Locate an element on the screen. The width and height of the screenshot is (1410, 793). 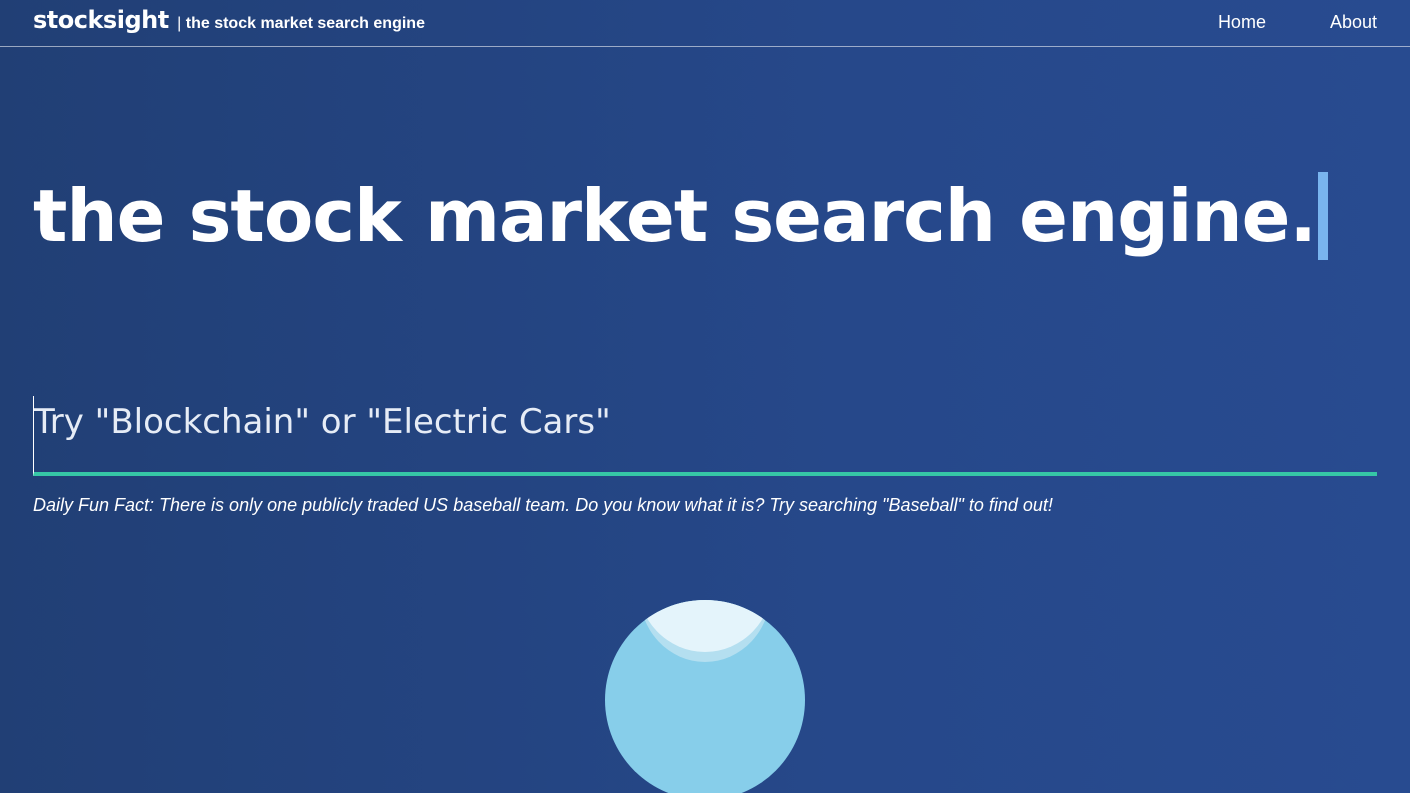
brand-name: stocksight is located at coordinates (101, 20).